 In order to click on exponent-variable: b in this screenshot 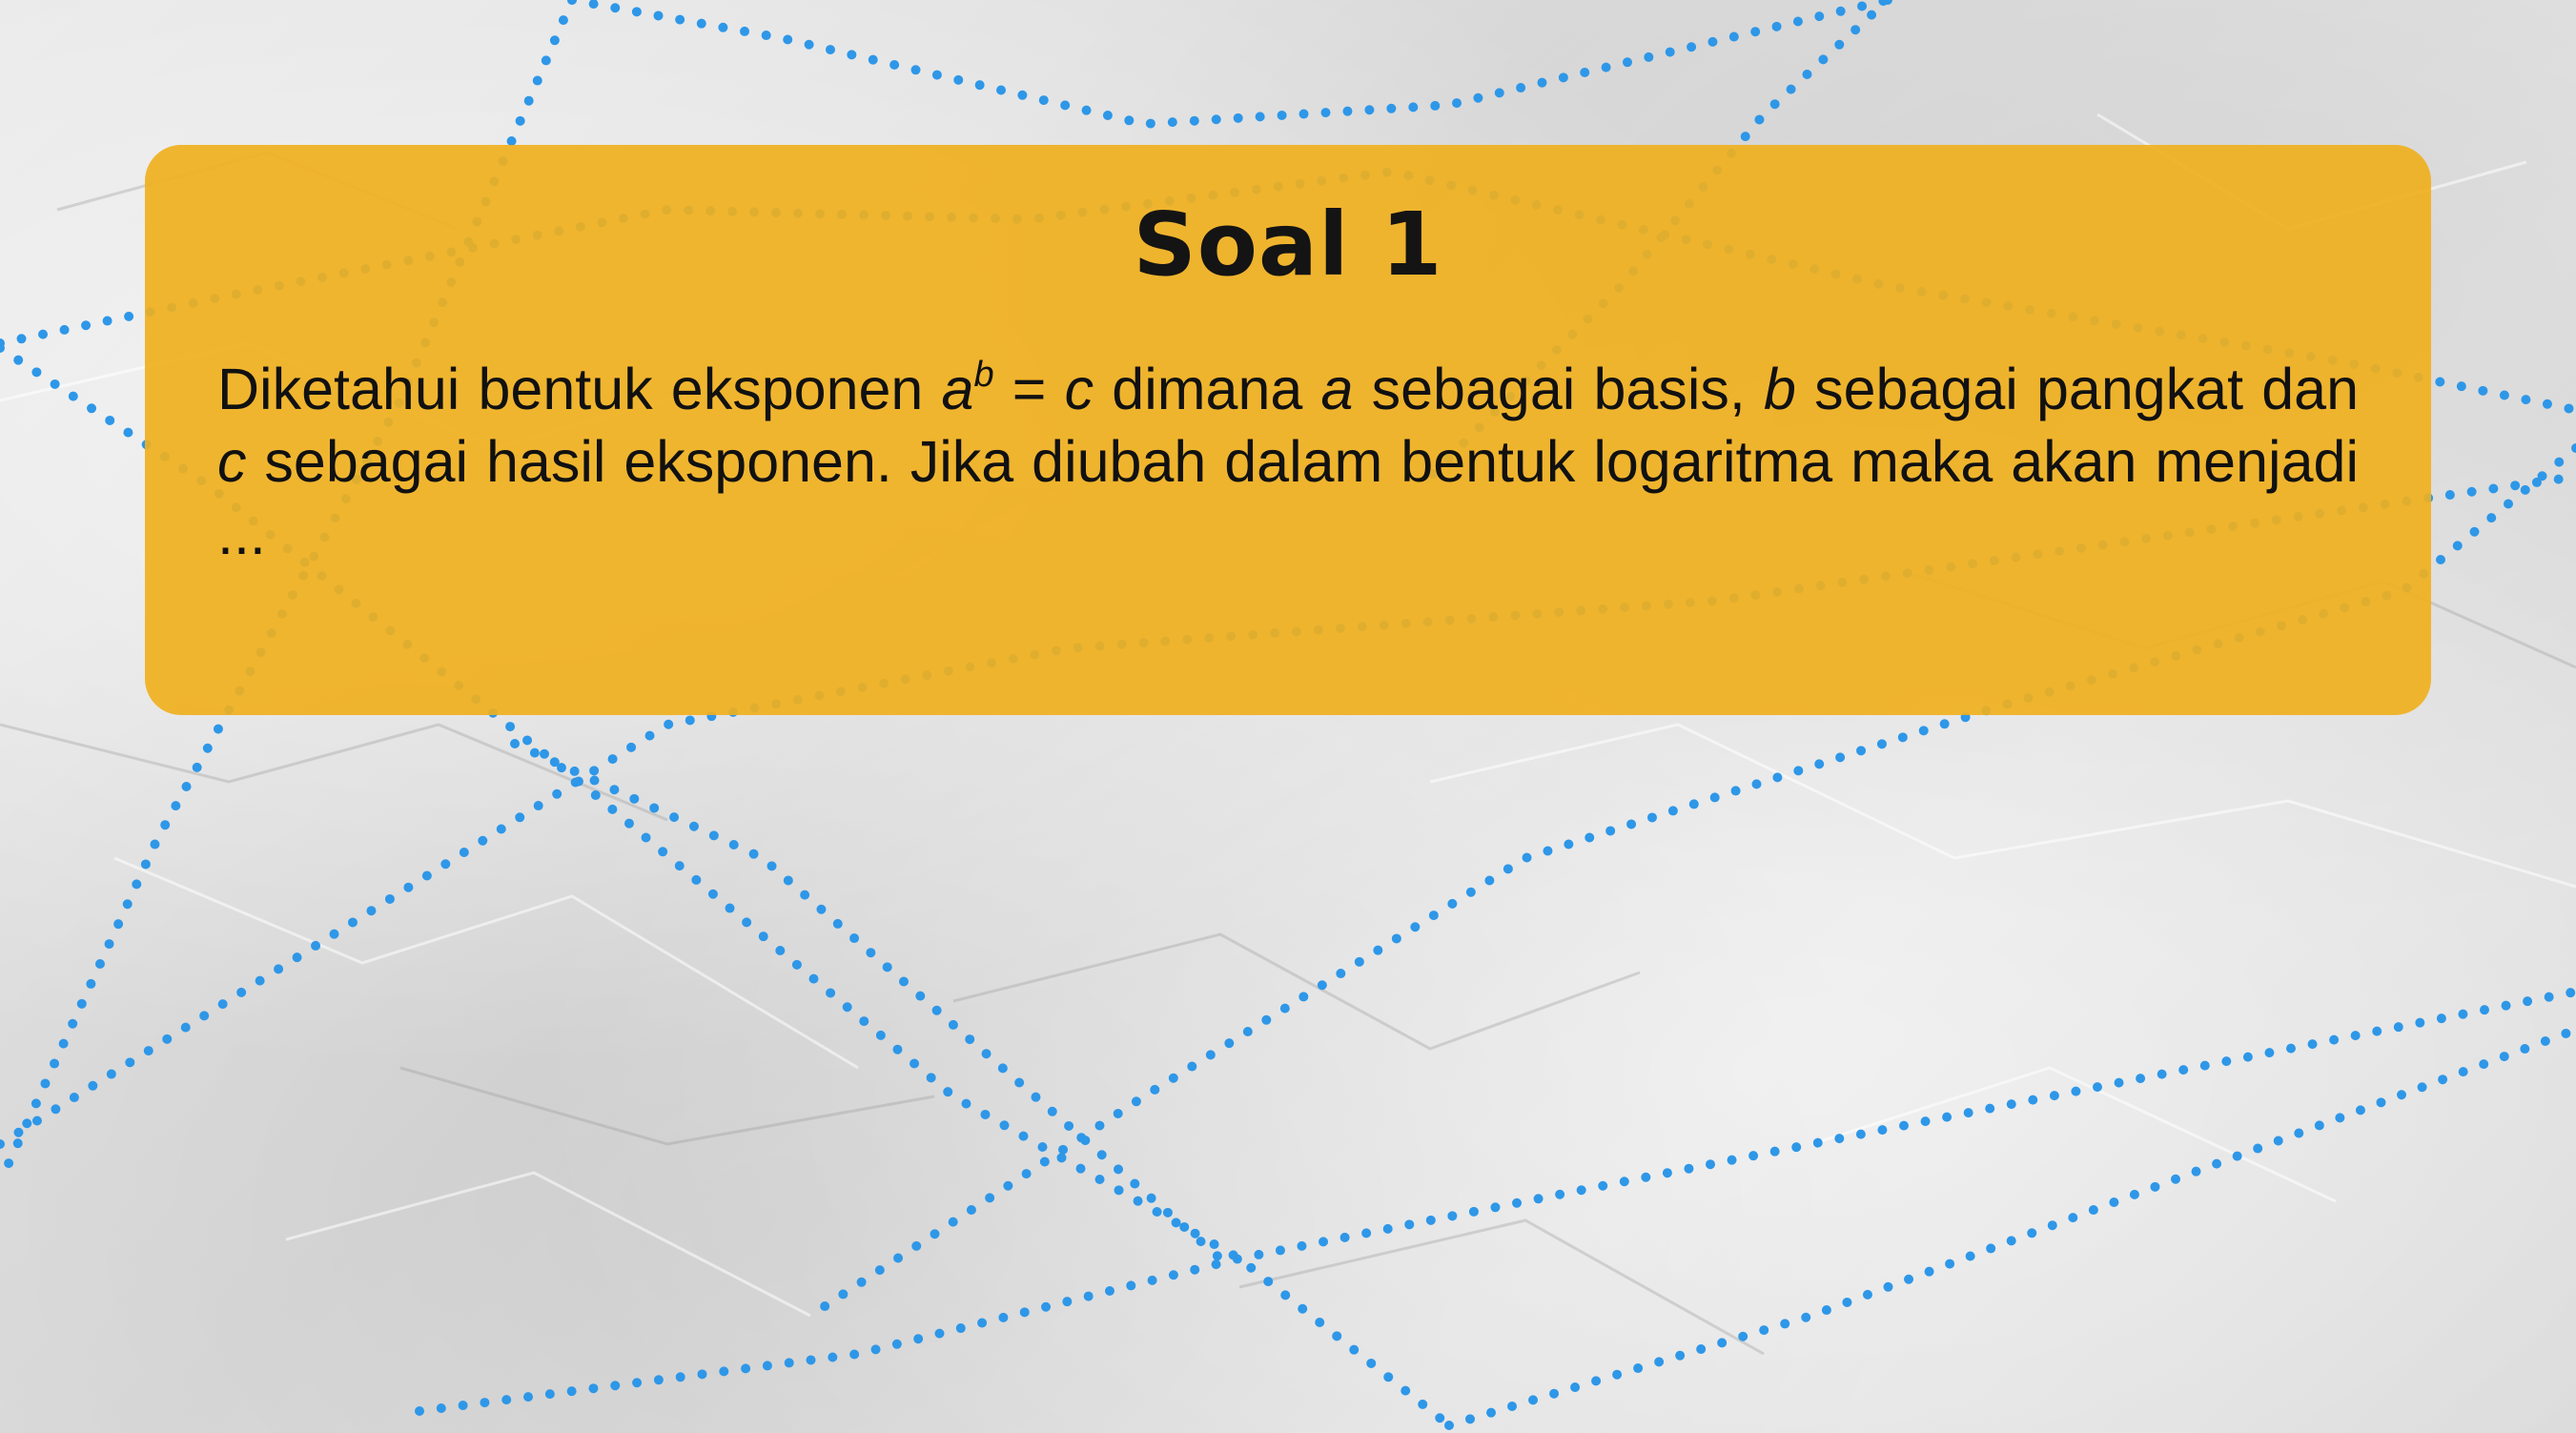, I will do `click(984, 375)`.